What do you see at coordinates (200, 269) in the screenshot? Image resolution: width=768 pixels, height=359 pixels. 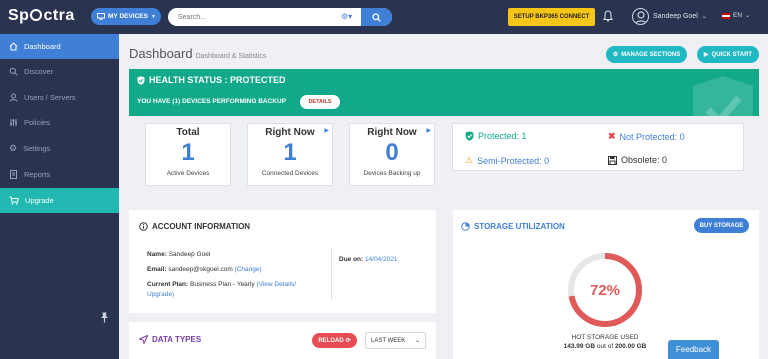 I see `email-value: sandeep@skgoel.com` at bounding box center [200, 269].